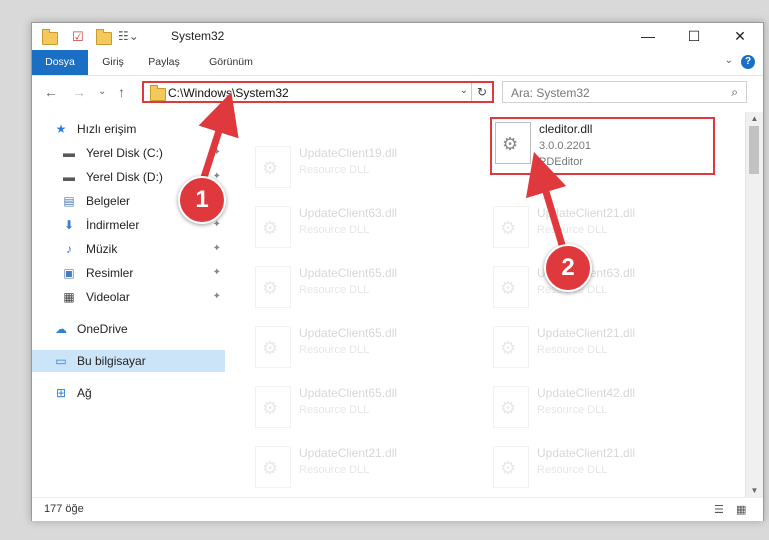 The image size is (769, 540). I want to click on file-company: PDEditor, so click(561, 162).